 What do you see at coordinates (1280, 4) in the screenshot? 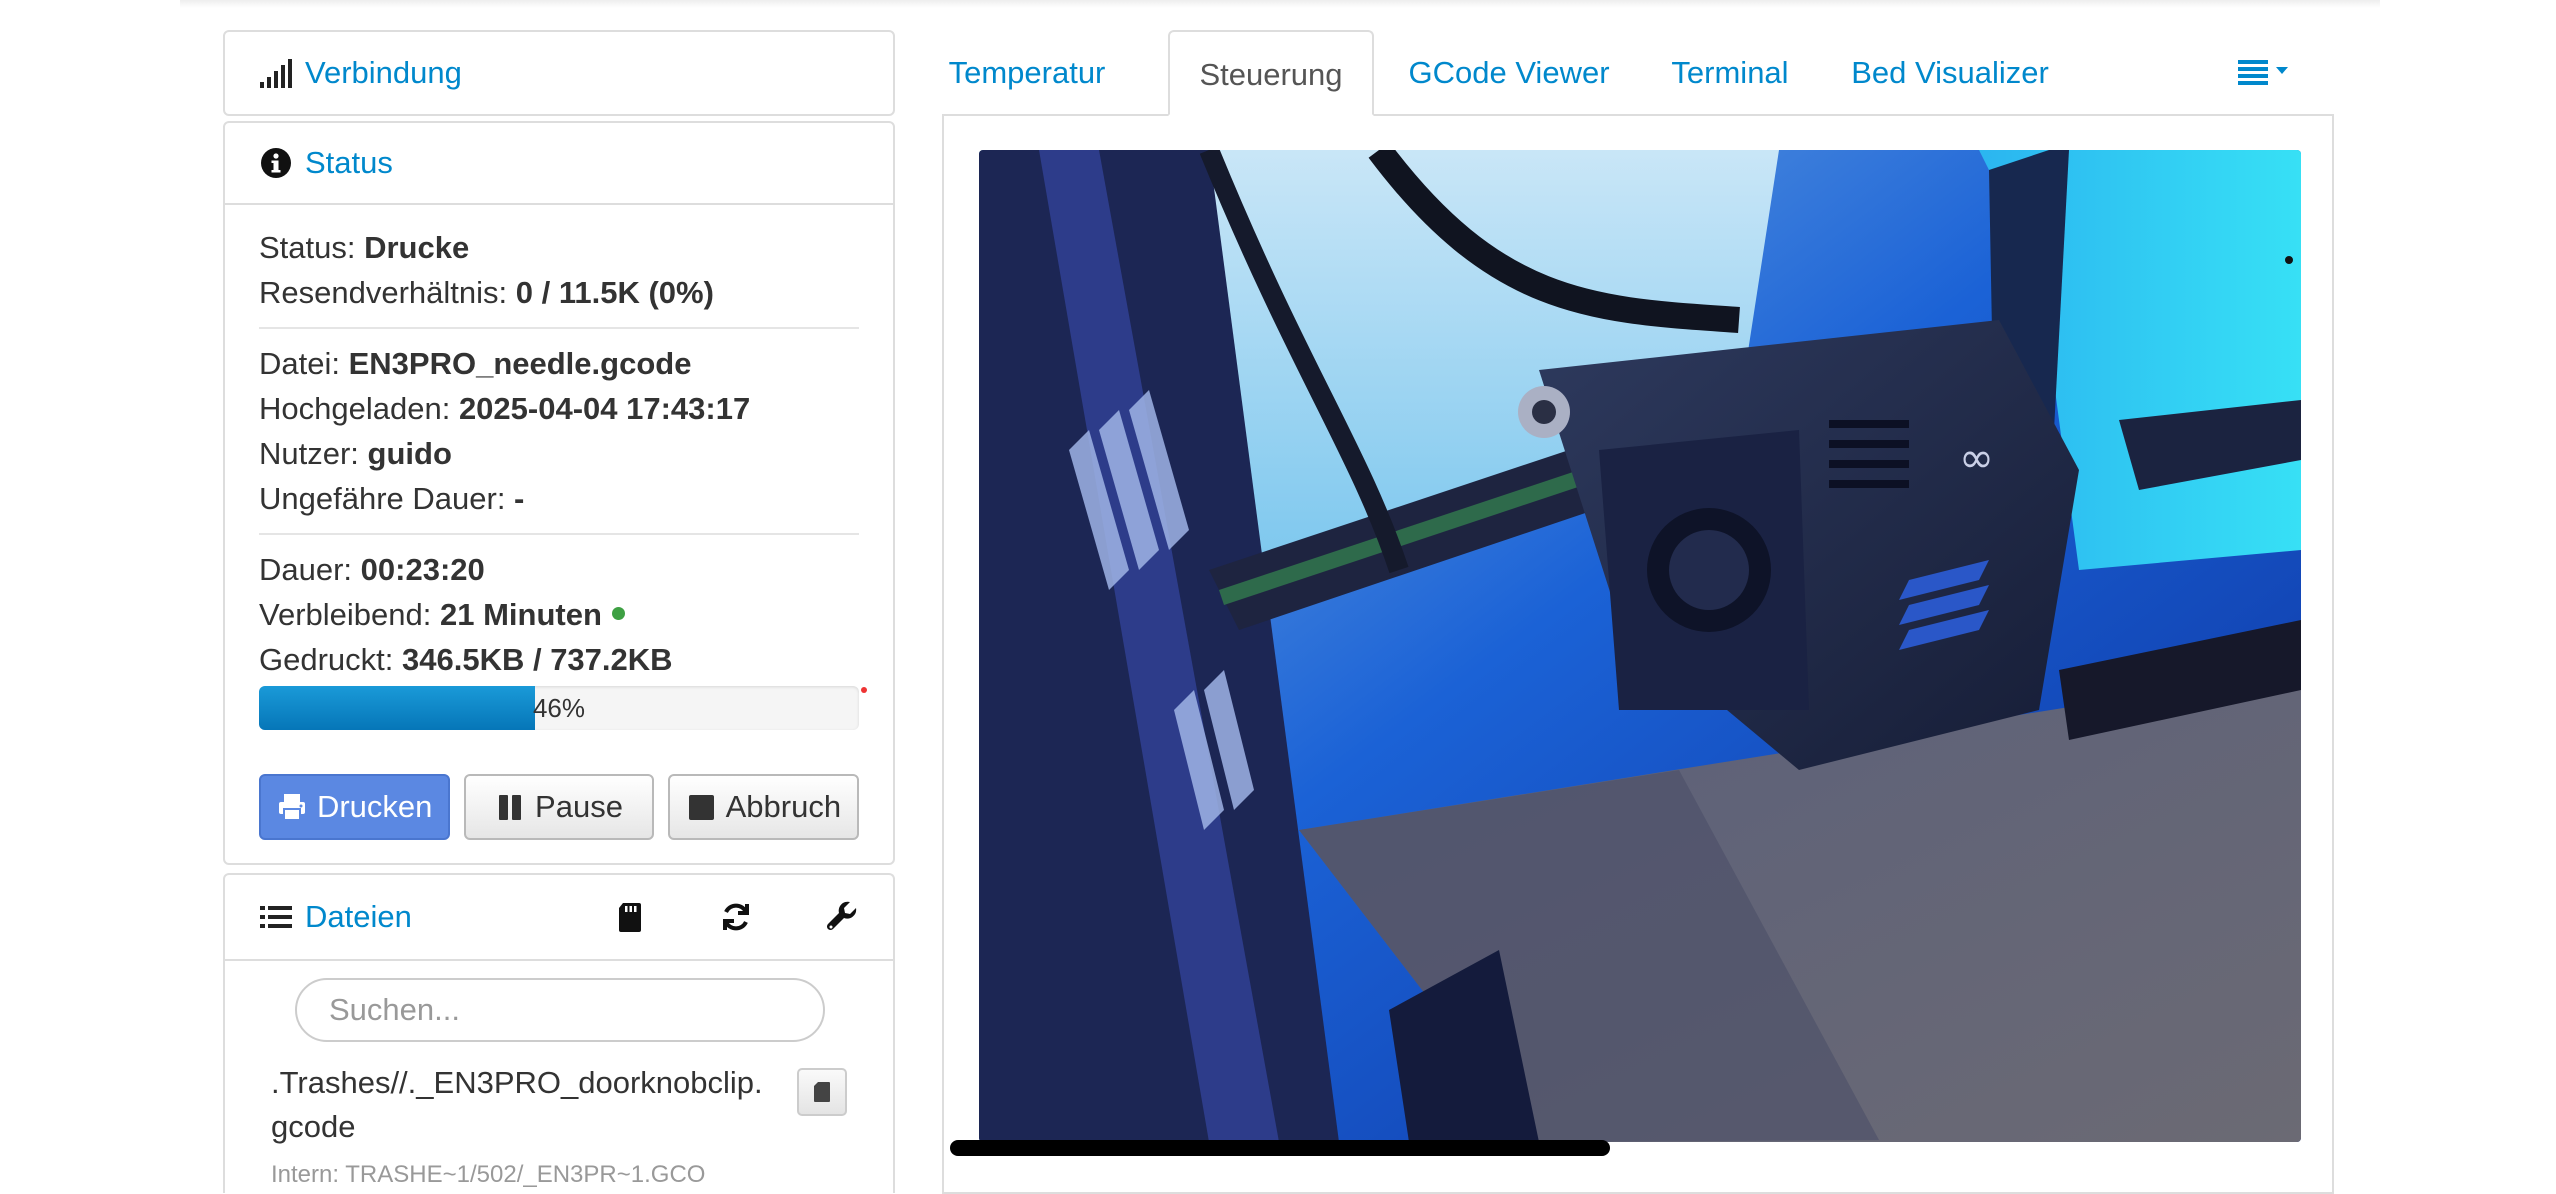
I see `top-shadow` at bounding box center [1280, 4].